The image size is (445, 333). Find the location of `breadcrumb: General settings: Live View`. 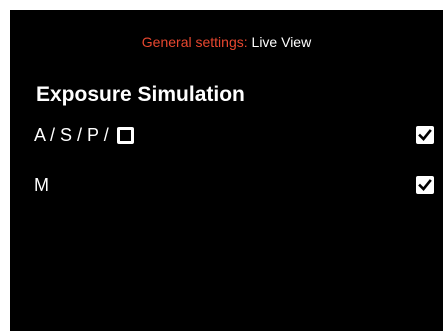

breadcrumb: General settings: Live View is located at coordinates (226, 42).